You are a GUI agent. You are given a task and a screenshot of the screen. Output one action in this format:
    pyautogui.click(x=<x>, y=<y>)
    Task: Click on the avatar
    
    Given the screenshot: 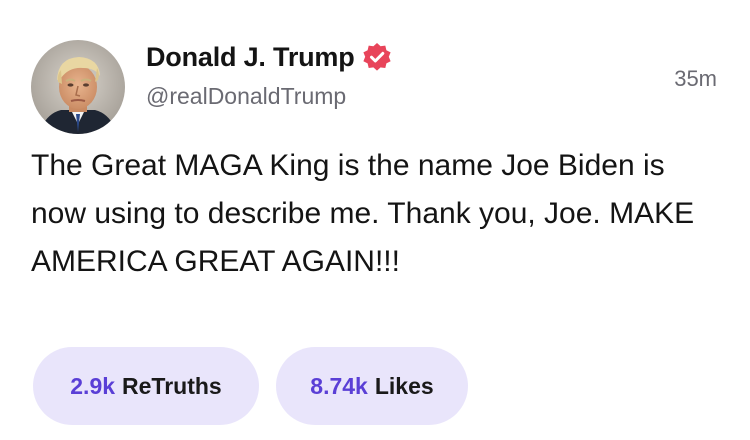 What is the action you would take?
    pyautogui.click(x=78, y=87)
    